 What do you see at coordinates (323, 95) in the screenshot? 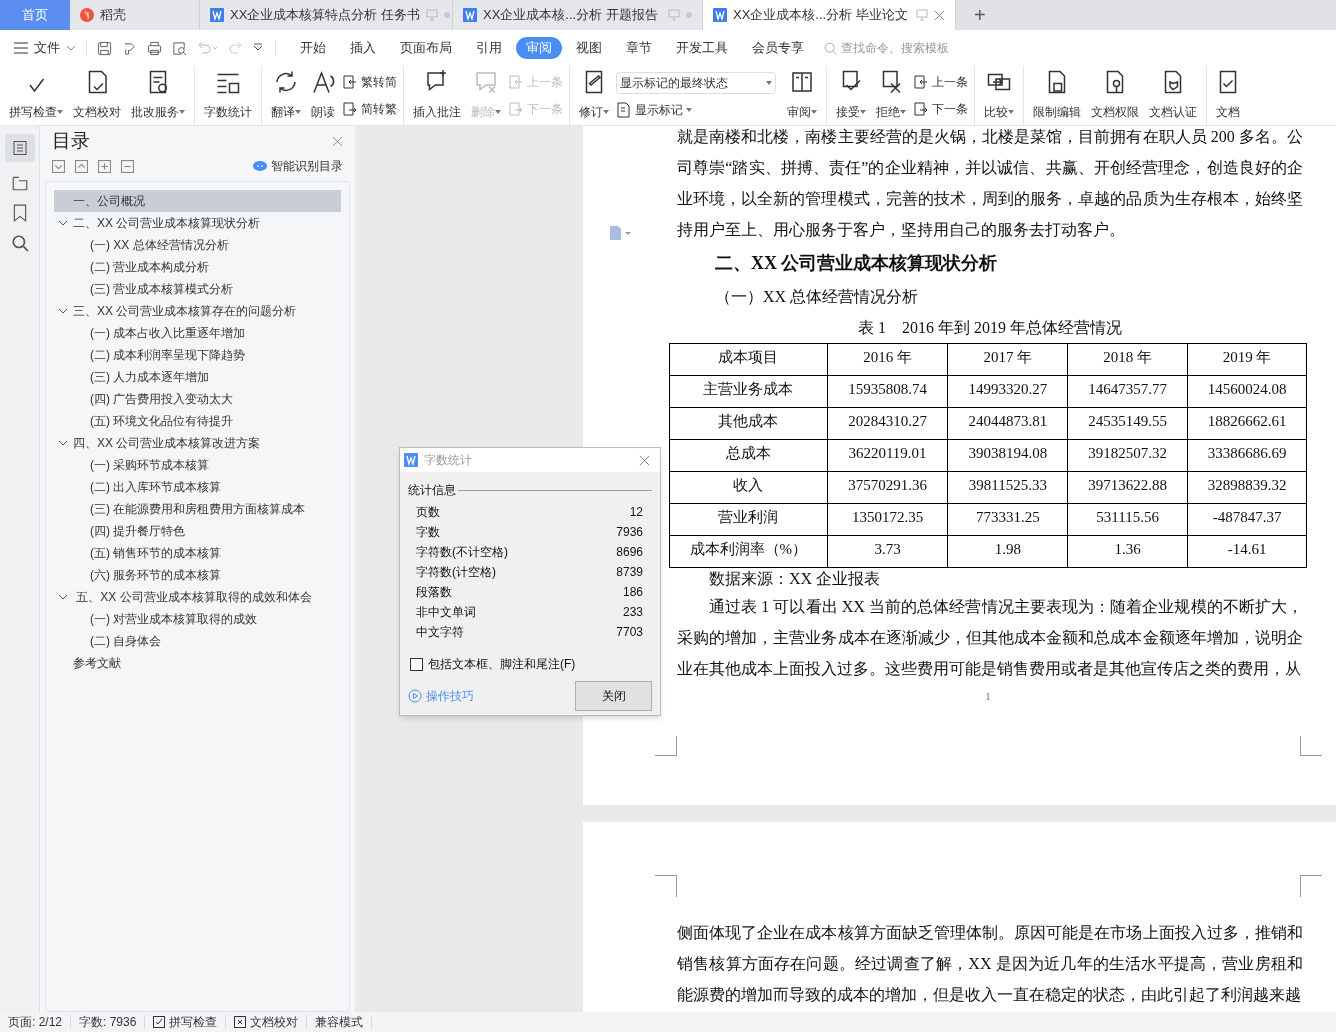
I see `ribbon-button: 朗读` at bounding box center [323, 95].